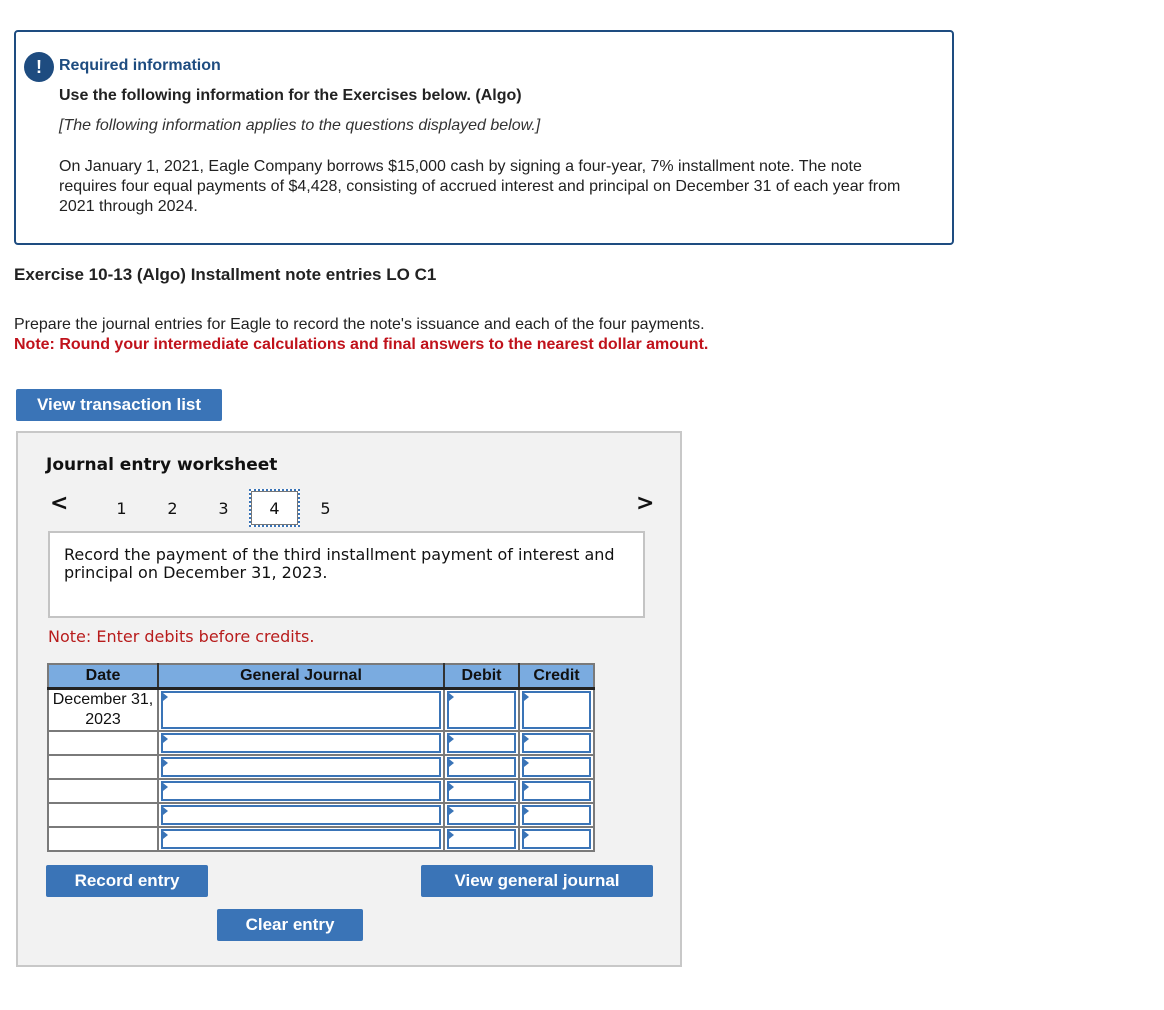 This screenshot has height=1010, width=1164. I want to click on alert-icon: !, so click(39, 67).